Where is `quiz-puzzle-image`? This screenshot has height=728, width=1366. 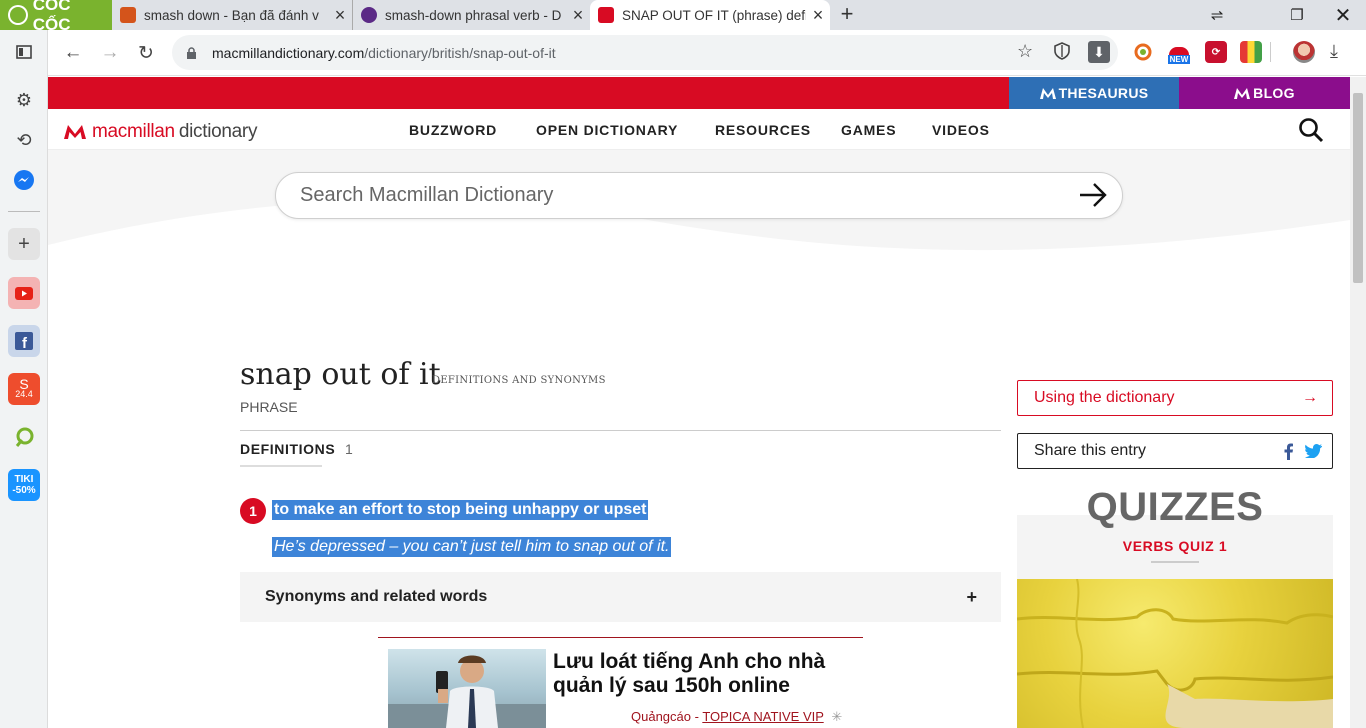 quiz-puzzle-image is located at coordinates (1175, 653).